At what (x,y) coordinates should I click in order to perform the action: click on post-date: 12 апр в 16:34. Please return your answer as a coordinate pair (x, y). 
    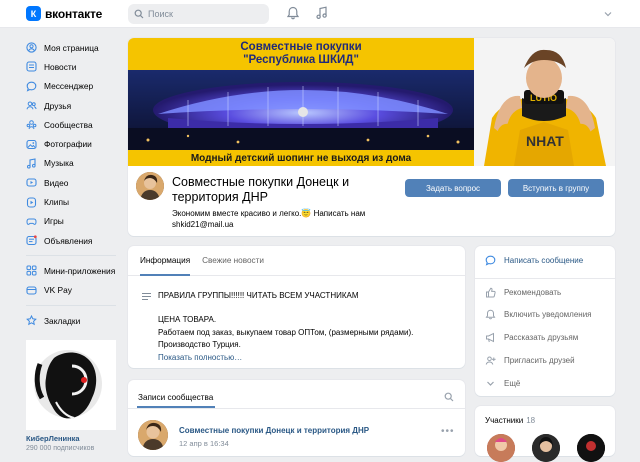
    Looking at the image, I should click on (204, 443).